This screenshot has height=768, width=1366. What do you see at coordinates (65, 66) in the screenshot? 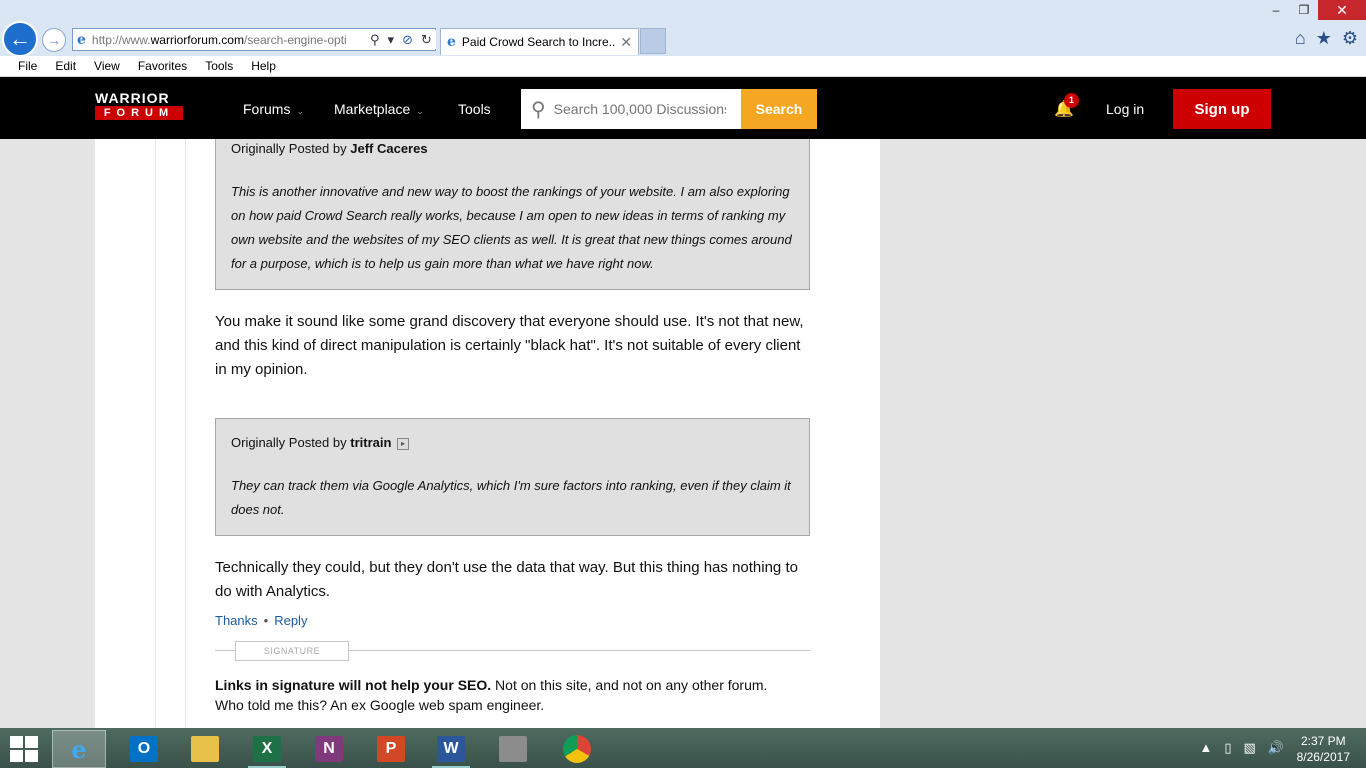
I see `menu-edit: Edit` at bounding box center [65, 66].